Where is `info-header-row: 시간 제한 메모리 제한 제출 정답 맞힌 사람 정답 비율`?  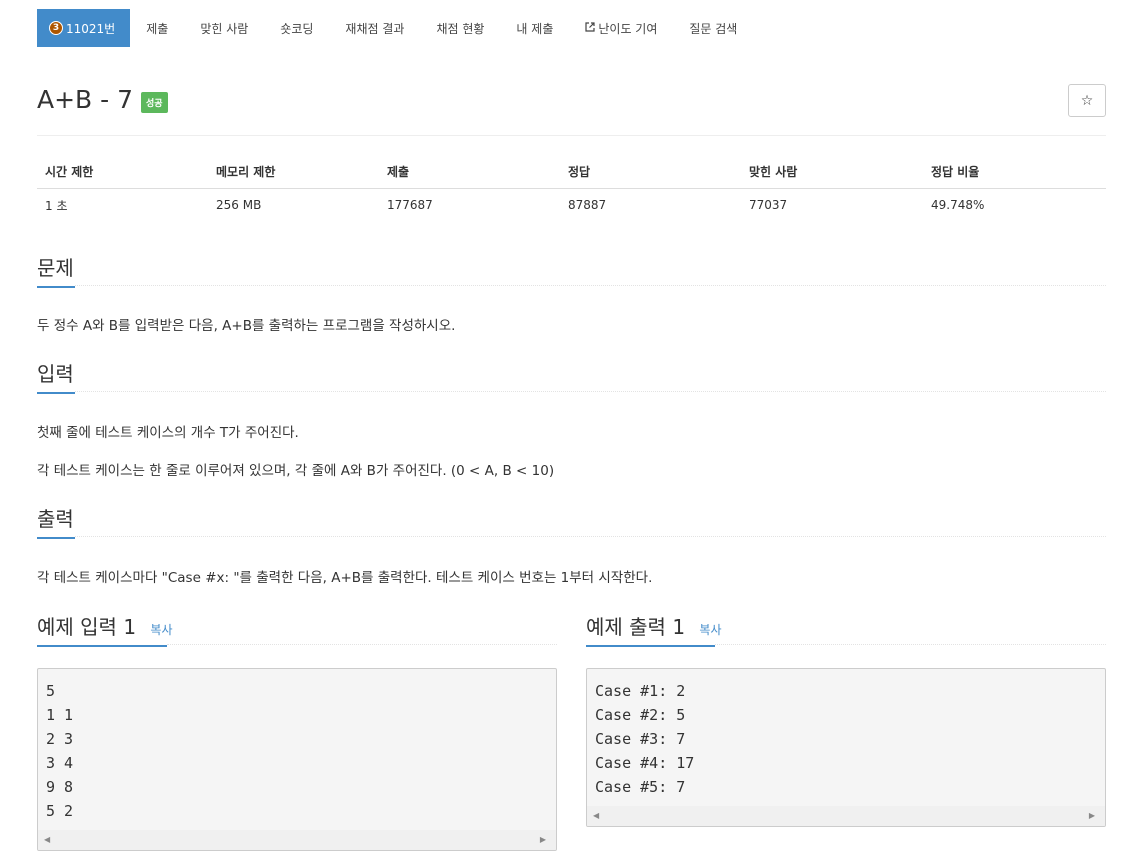
info-header-row: 시간 제한 메모리 제한 제출 정답 맞힌 사람 정답 비율 is located at coordinates (571, 172).